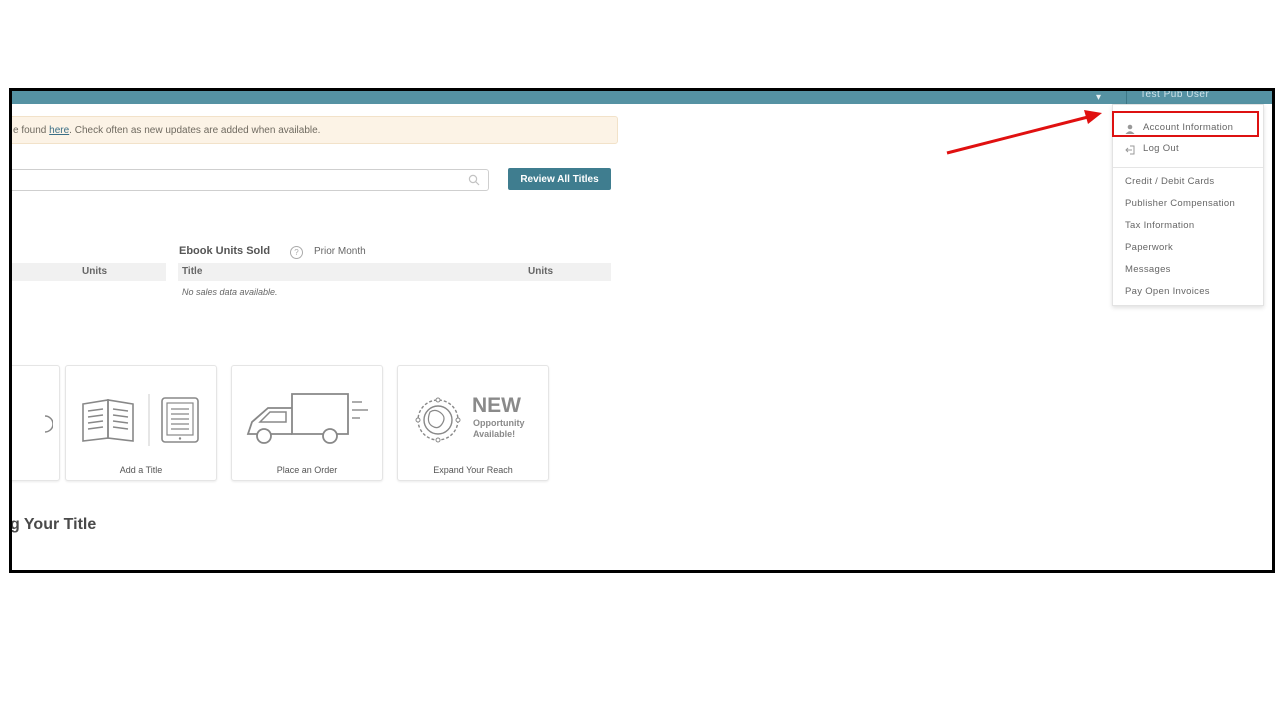 This screenshot has height=720, width=1280. I want to click on action-card-partial, so click(36, 423).